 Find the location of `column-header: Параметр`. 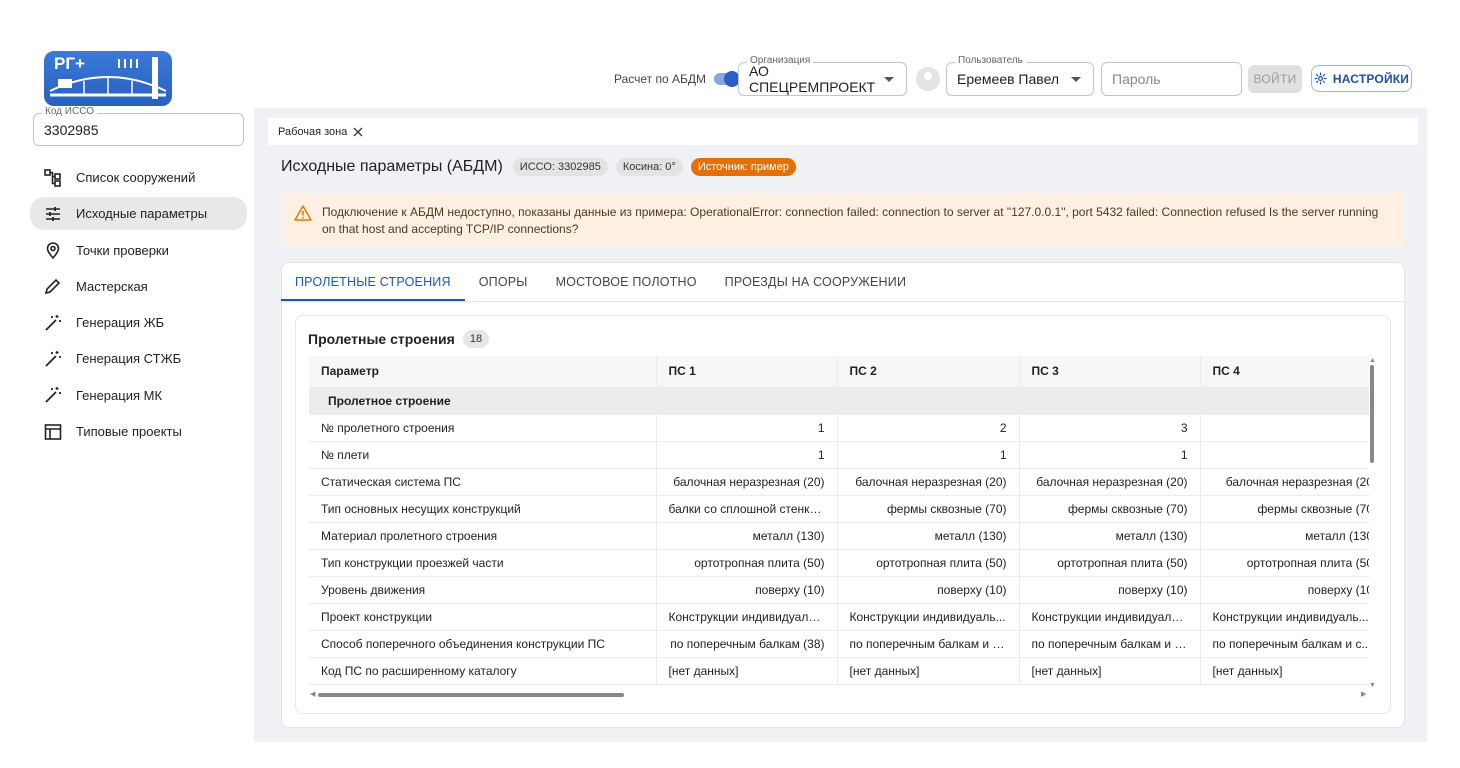

column-header: Параметр is located at coordinates (482, 372).